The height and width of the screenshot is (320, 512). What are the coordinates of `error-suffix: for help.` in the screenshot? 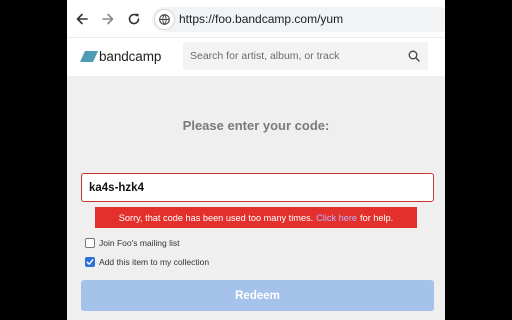 It's located at (377, 217).